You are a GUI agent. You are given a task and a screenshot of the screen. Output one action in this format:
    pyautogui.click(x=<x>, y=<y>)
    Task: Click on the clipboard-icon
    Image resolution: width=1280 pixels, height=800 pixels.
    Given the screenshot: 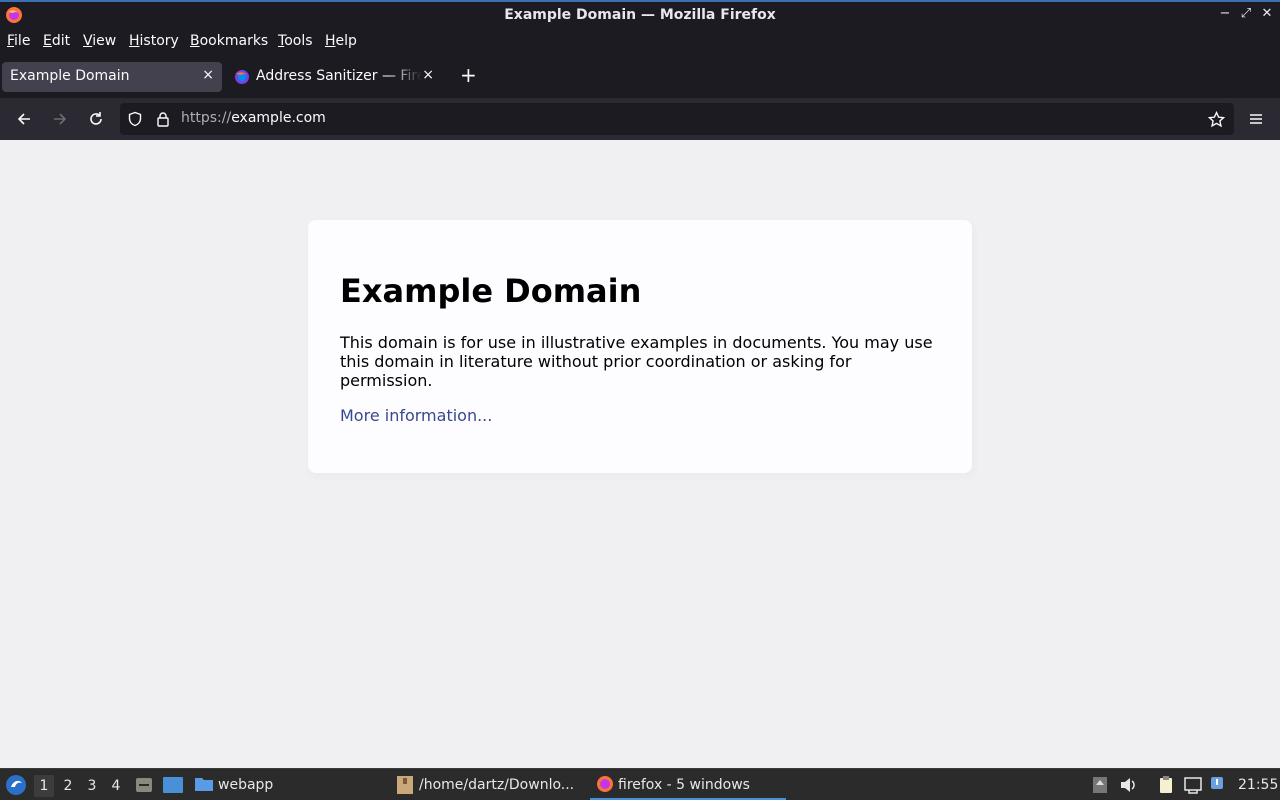 What is the action you would take?
    pyautogui.click(x=1166, y=785)
    